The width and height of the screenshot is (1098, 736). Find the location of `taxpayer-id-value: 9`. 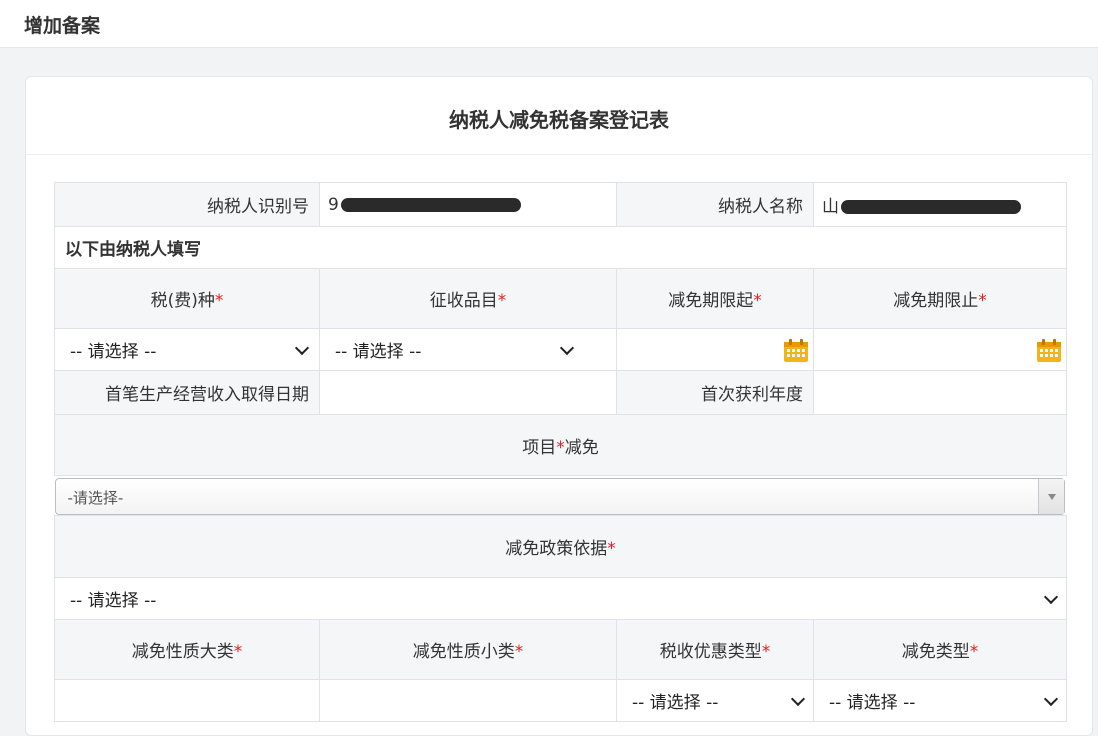

taxpayer-id-value: 9 is located at coordinates (468, 204).